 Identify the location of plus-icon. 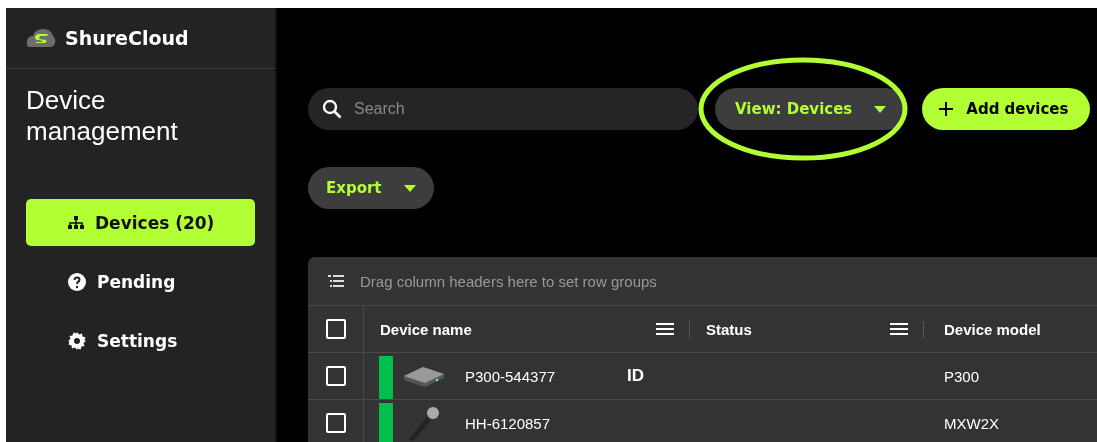
(946, 109).